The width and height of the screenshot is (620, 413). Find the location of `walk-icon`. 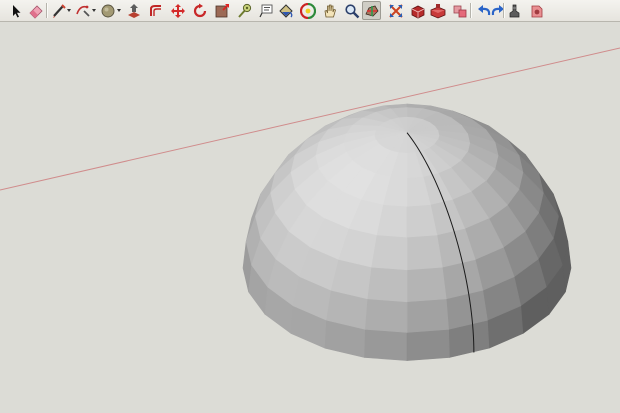

walk-icon is located at coordinates (514, 11).